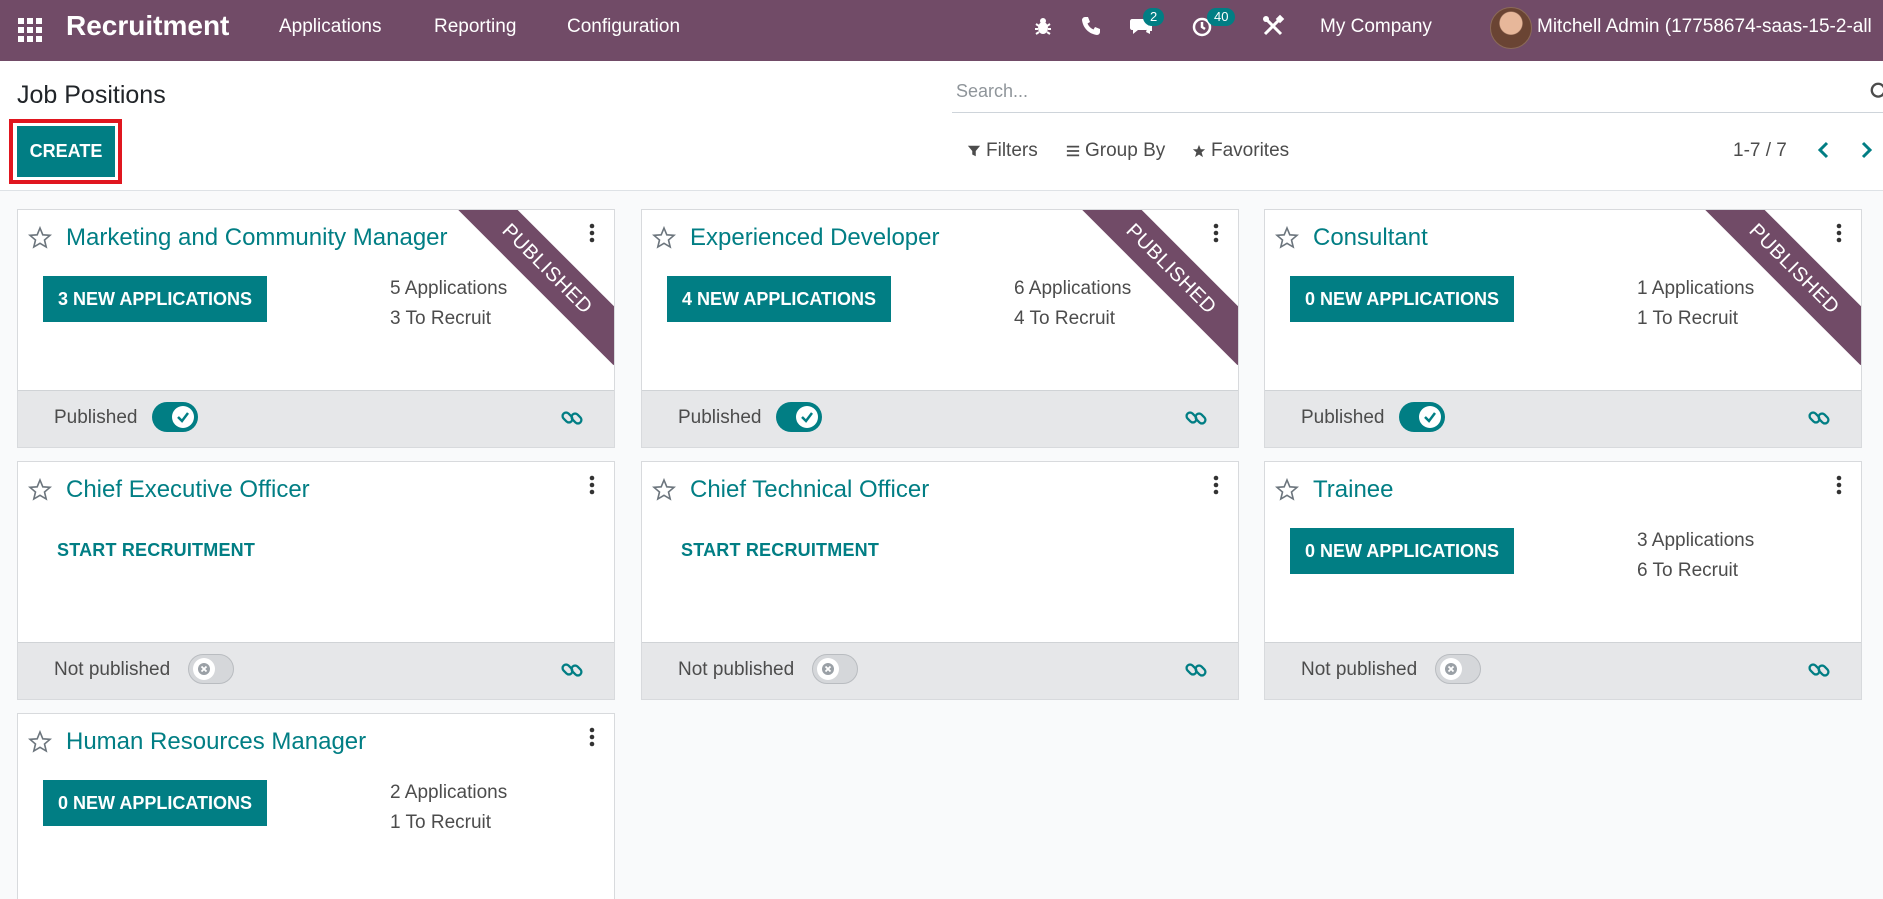 This screenshot has height=899, width=1883. What do you see at coordinates (1250, 150) in the screenshot?
I see `favorites-label: Favorites` at bounding box center [1250, 150].